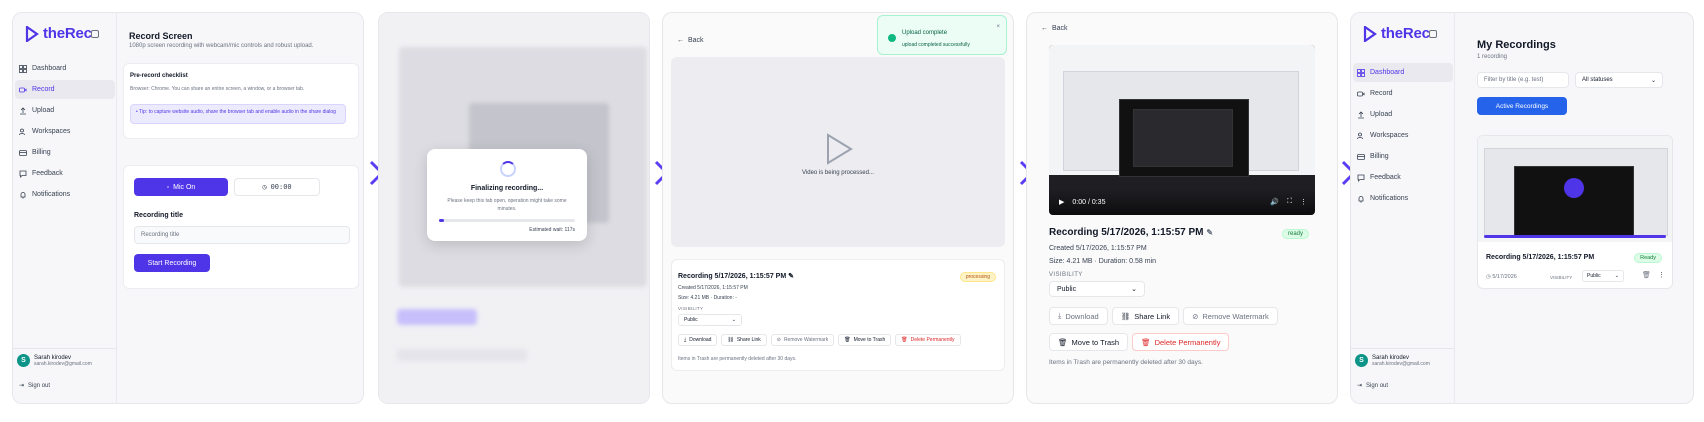  Describe the element at coordinates (1361, 114) in the screenshot. I see `upload-icon` at that location.